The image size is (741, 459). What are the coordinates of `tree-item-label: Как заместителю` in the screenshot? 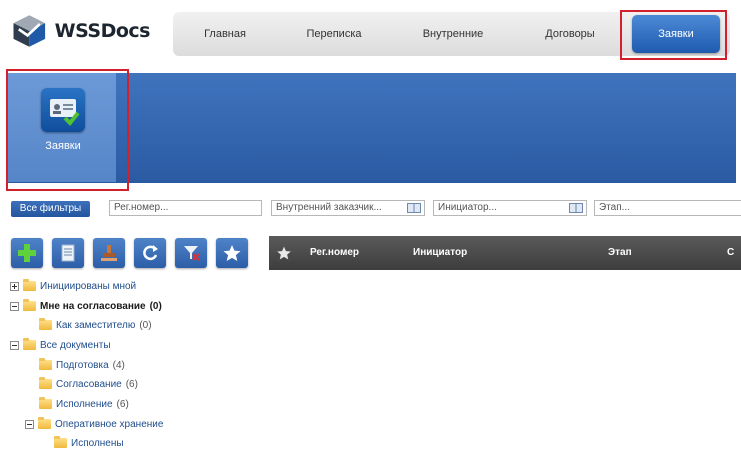 It's located at (96, 325).